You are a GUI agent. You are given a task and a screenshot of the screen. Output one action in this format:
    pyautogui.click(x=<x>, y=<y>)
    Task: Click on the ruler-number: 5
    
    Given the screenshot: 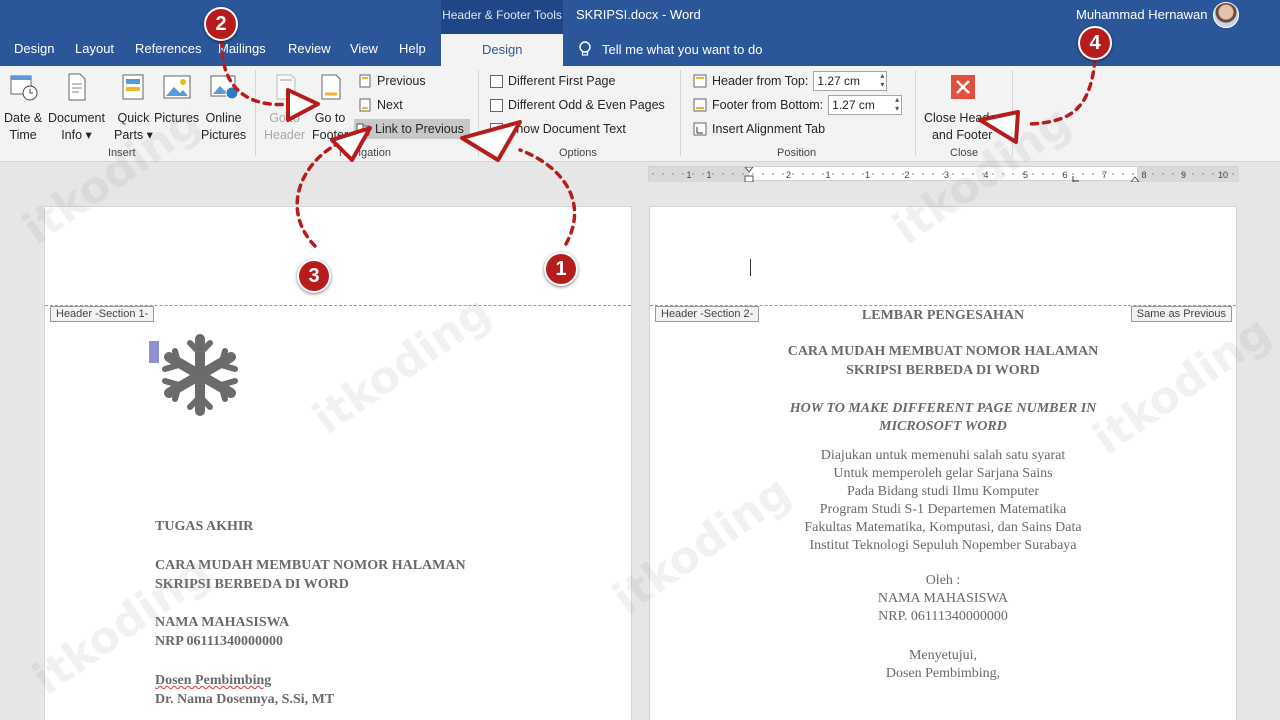 What is the action you would take?
    pyautogui.click(x=1025, y=175)
    